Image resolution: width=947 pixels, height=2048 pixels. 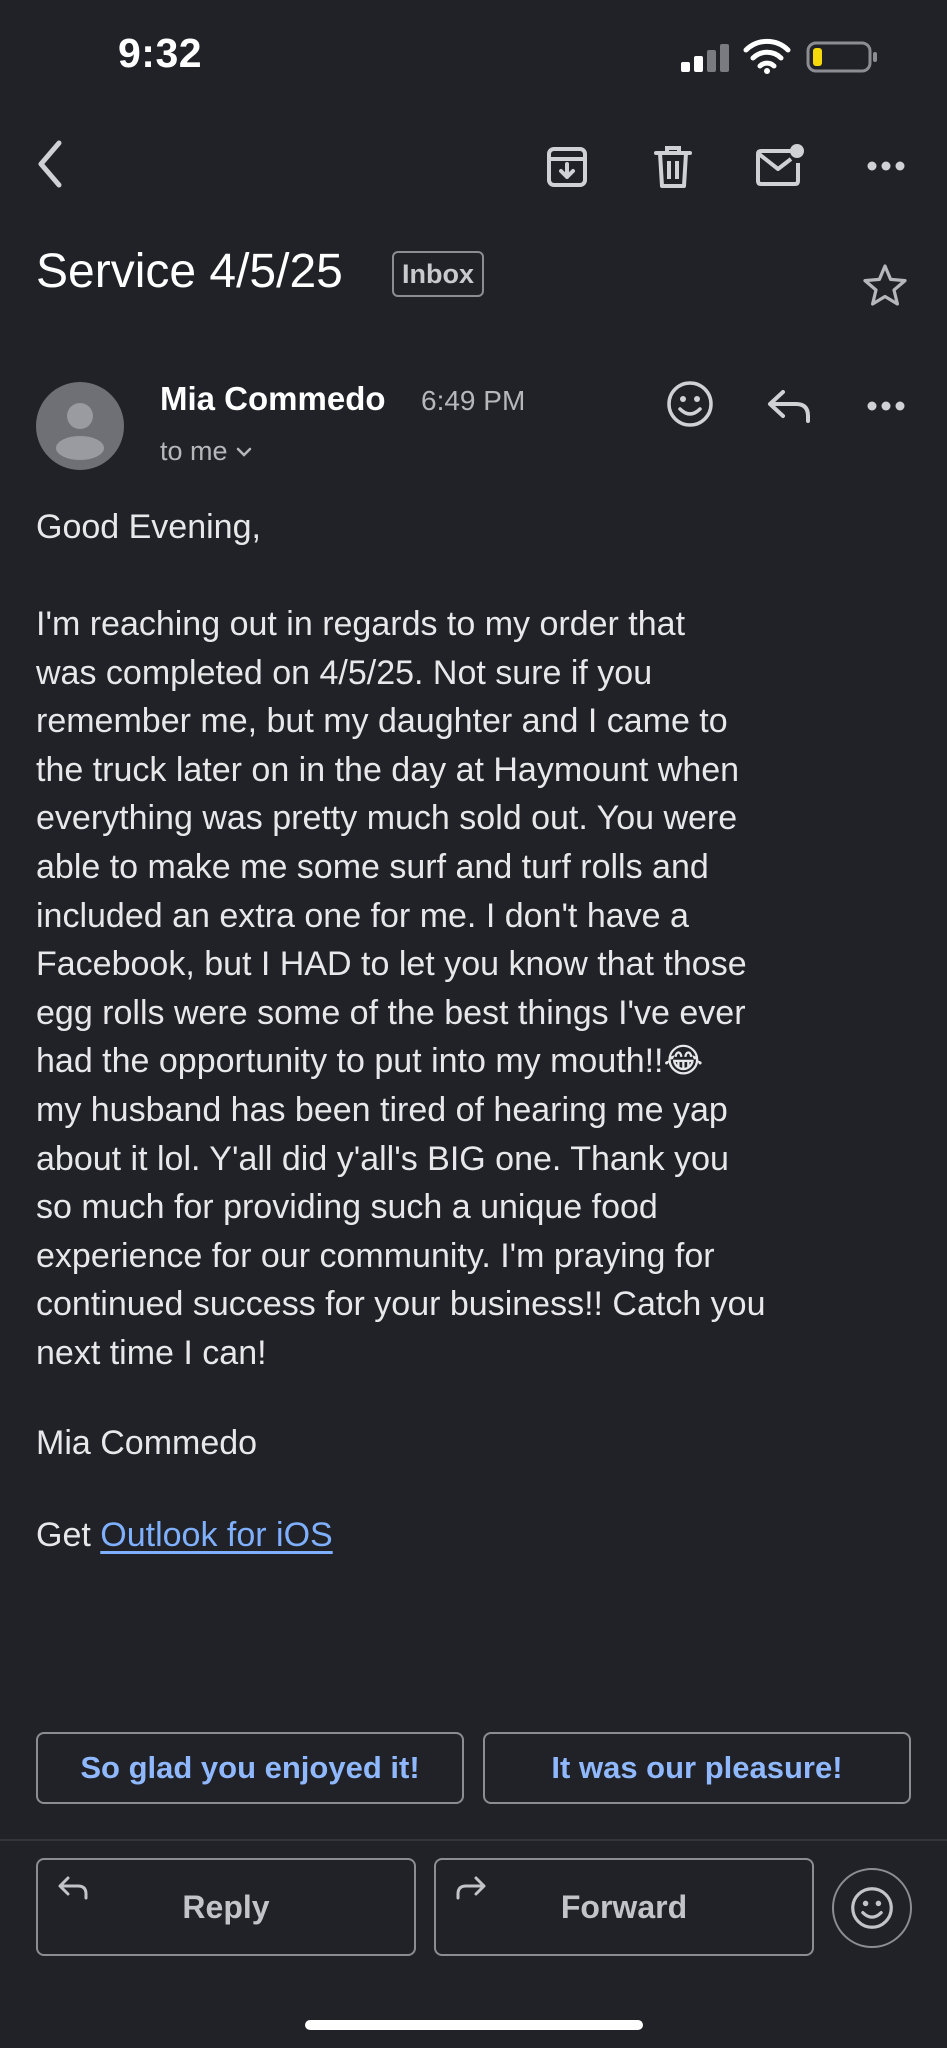 I want to click on status-time: 9:32, so click(x=160, y=53).